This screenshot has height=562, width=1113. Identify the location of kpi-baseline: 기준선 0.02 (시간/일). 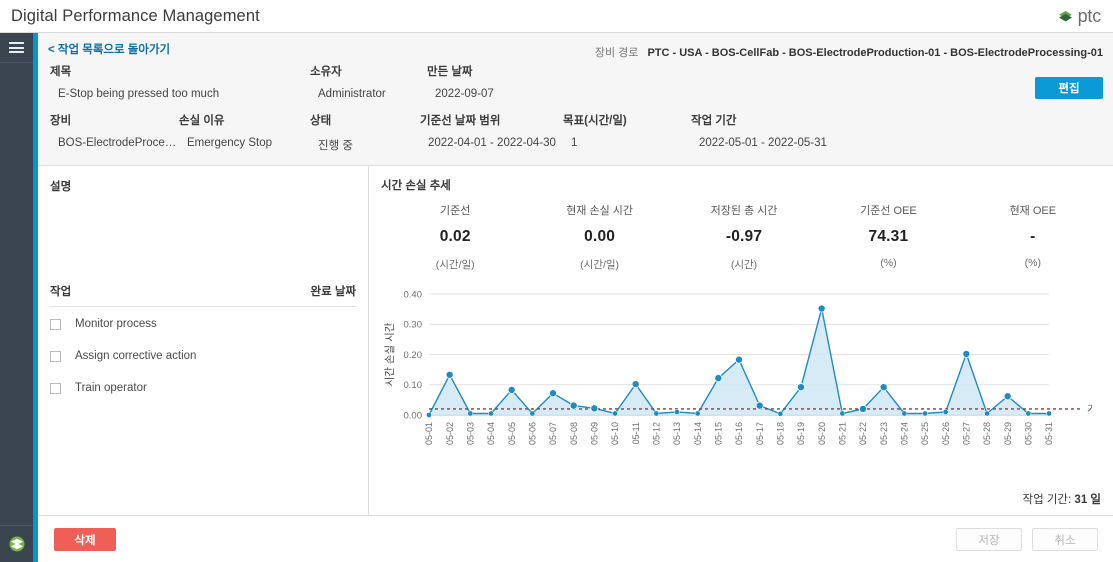
(455, 237).